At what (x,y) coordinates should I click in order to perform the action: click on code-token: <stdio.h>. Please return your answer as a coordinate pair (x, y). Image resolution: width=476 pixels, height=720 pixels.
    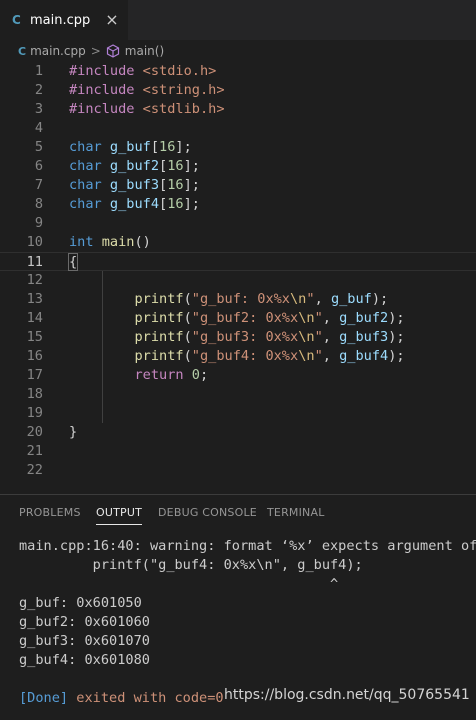
    Looking at the image, I should click on (179, 71).